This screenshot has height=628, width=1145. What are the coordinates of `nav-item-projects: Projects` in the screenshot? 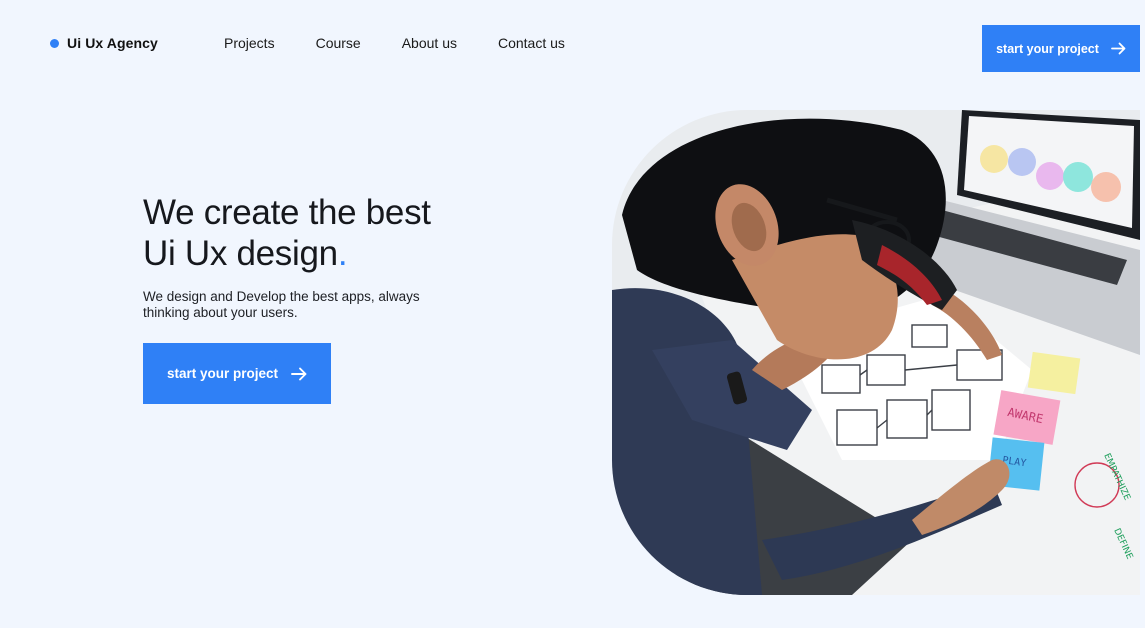 It's located at (249, 43).